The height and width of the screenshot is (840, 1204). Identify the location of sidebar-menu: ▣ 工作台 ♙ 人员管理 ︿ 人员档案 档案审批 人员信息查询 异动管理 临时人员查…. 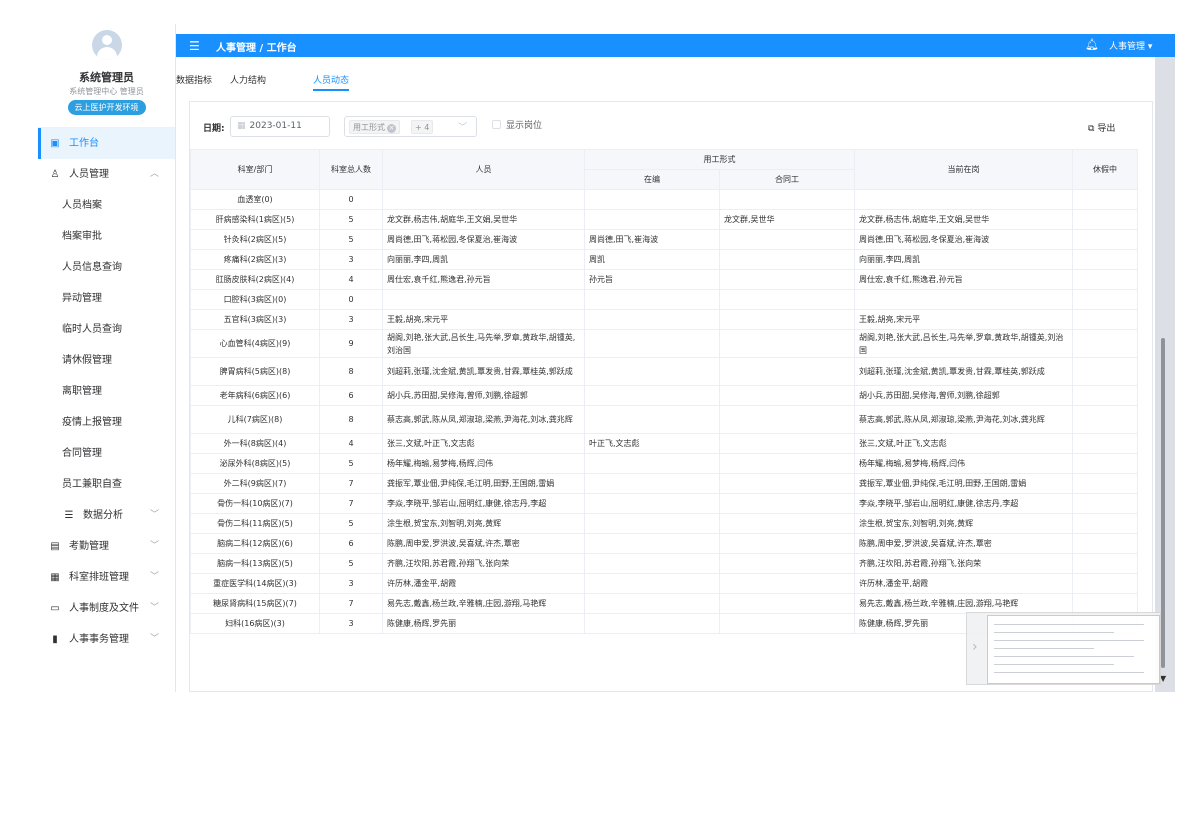
(106, 391).